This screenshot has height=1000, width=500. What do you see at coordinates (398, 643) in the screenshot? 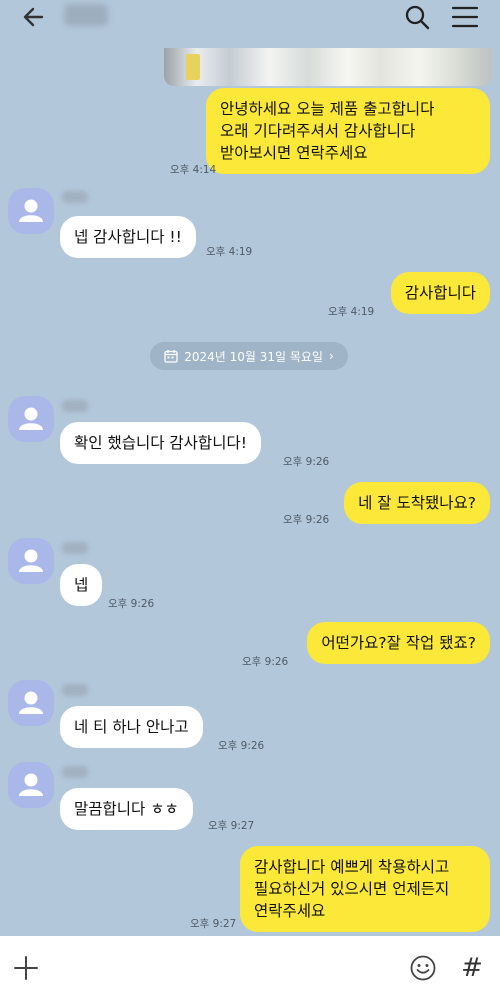
I see `my-message-bubble: 어떤가요?잘 작업 됐죠?` at bounding box center [398, 643].